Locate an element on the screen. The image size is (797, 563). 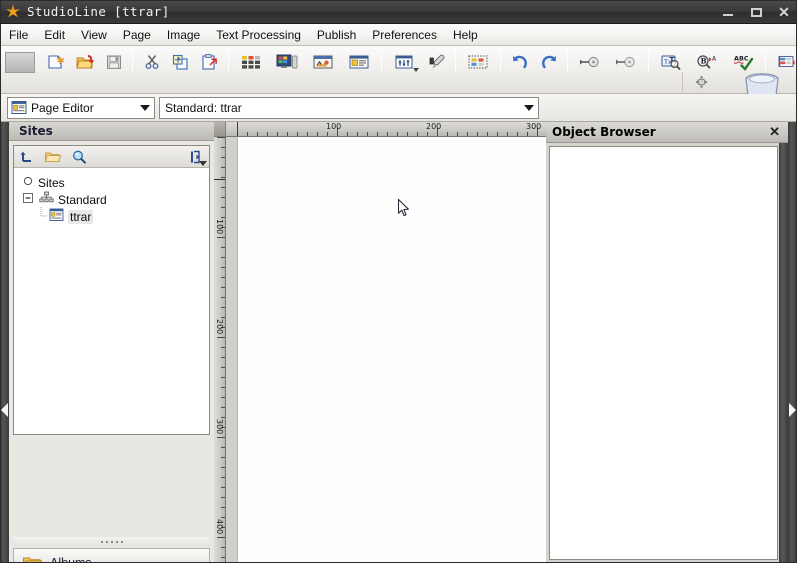
menu-image: Image is located at coordinates (183, 35).